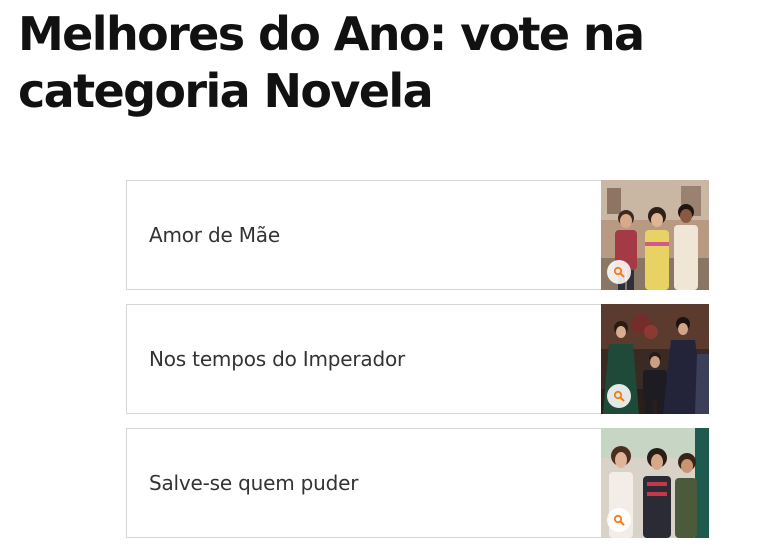 This screenshot has width=773, height=558. Describe the element at coordinates (214, 235) in the screenshot. I see `poll-option-label: Amor de Mãe` at that location.